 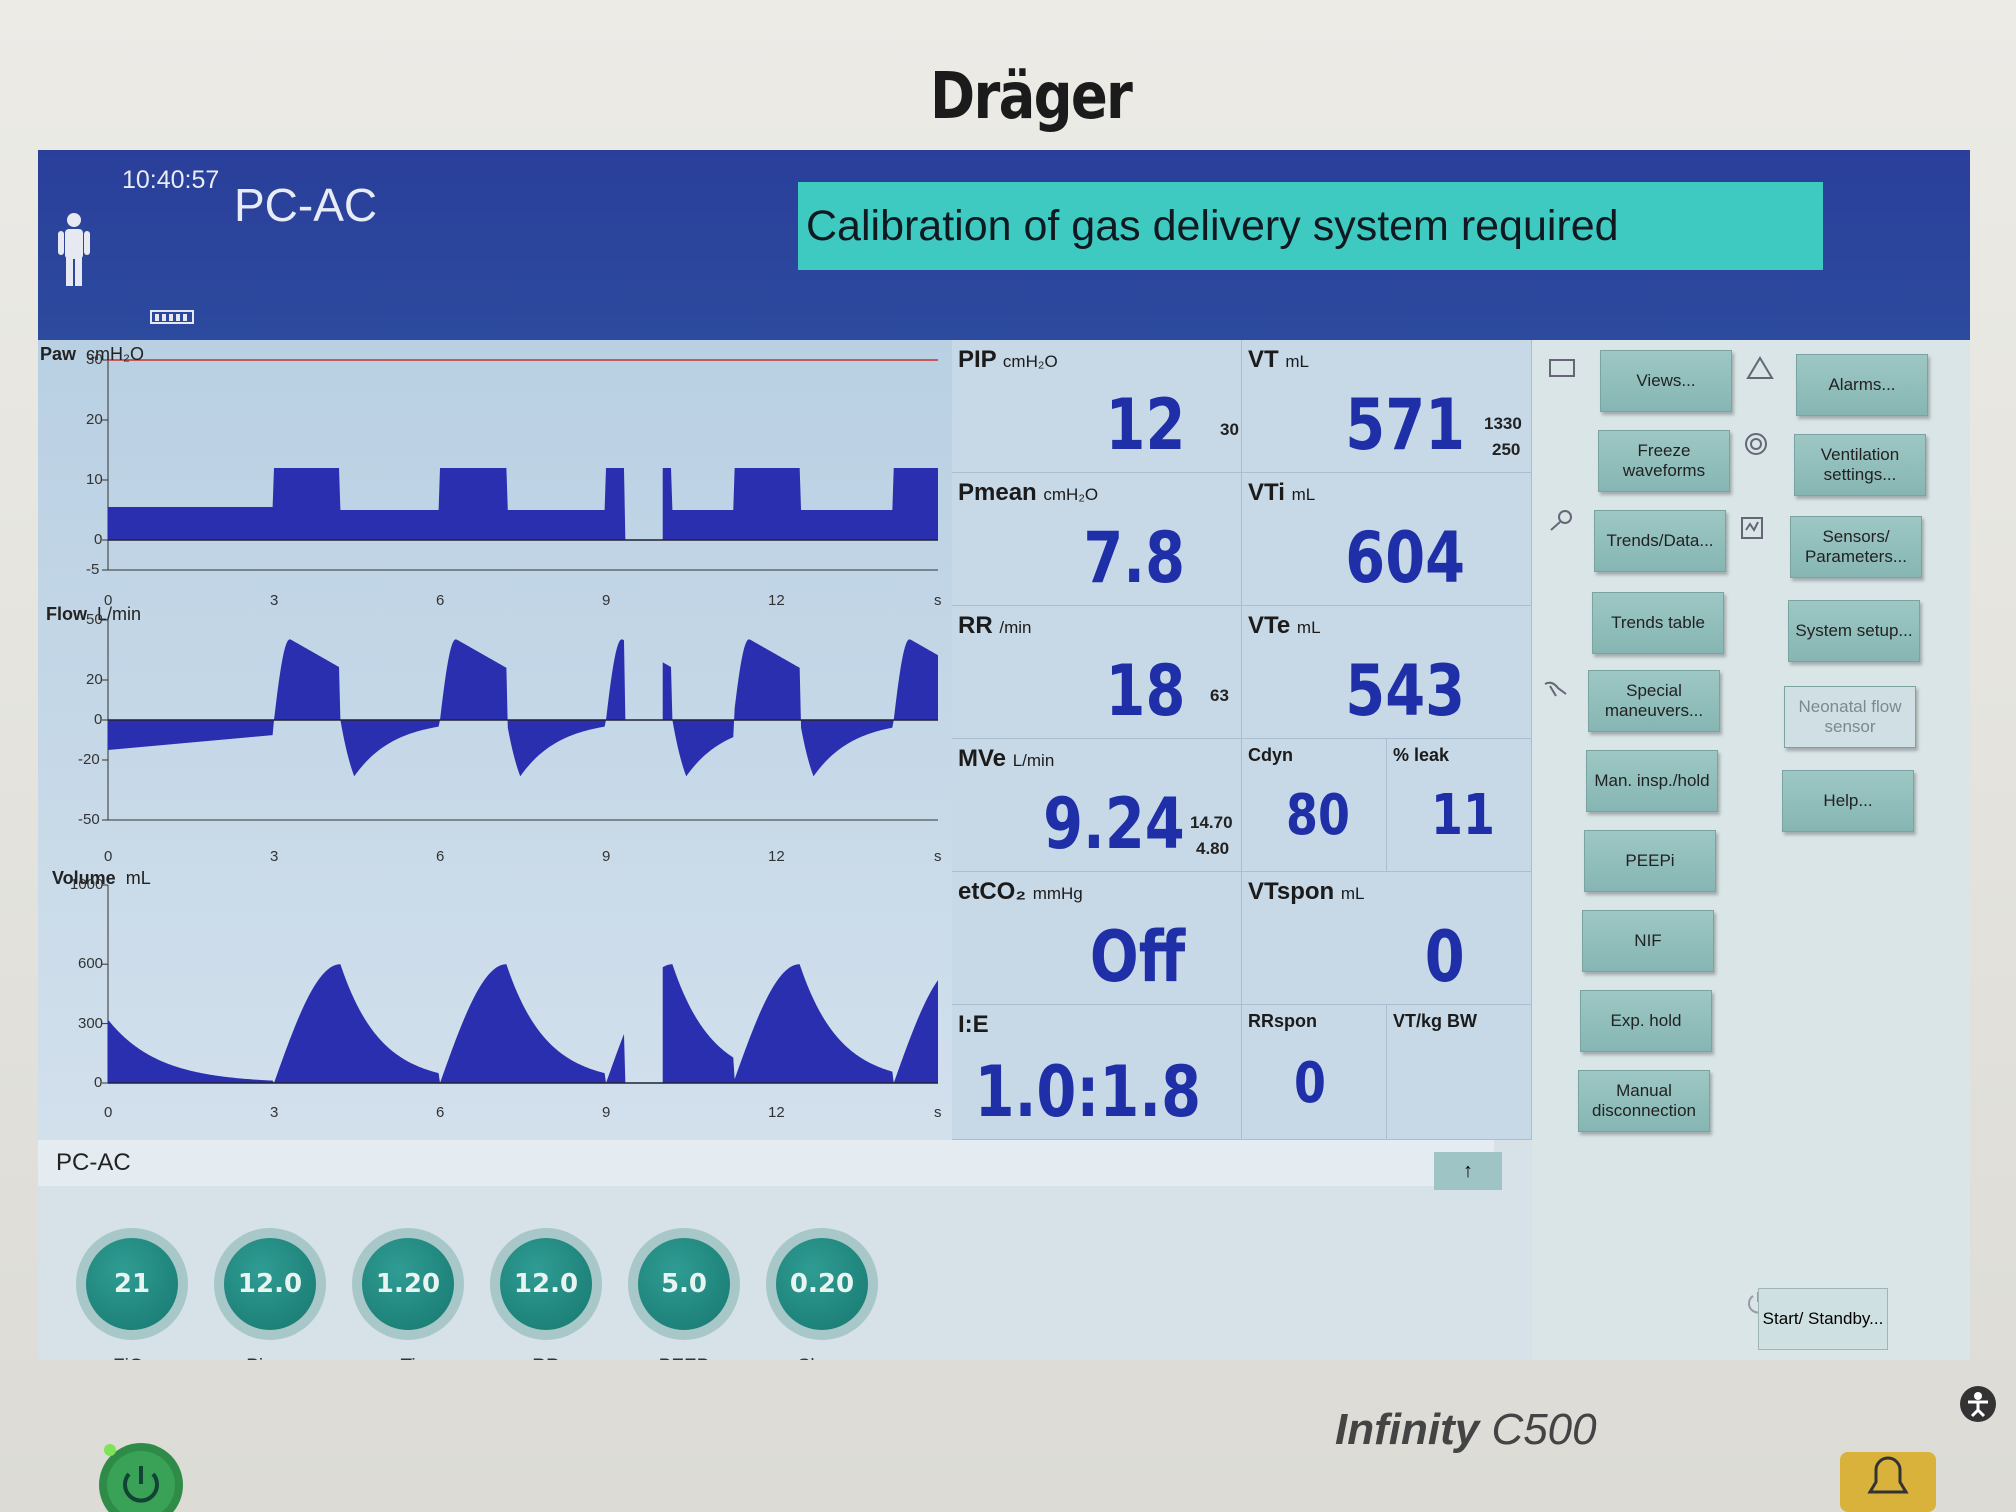 I want to click on power-button-icon, so click(x=141, y=1476).